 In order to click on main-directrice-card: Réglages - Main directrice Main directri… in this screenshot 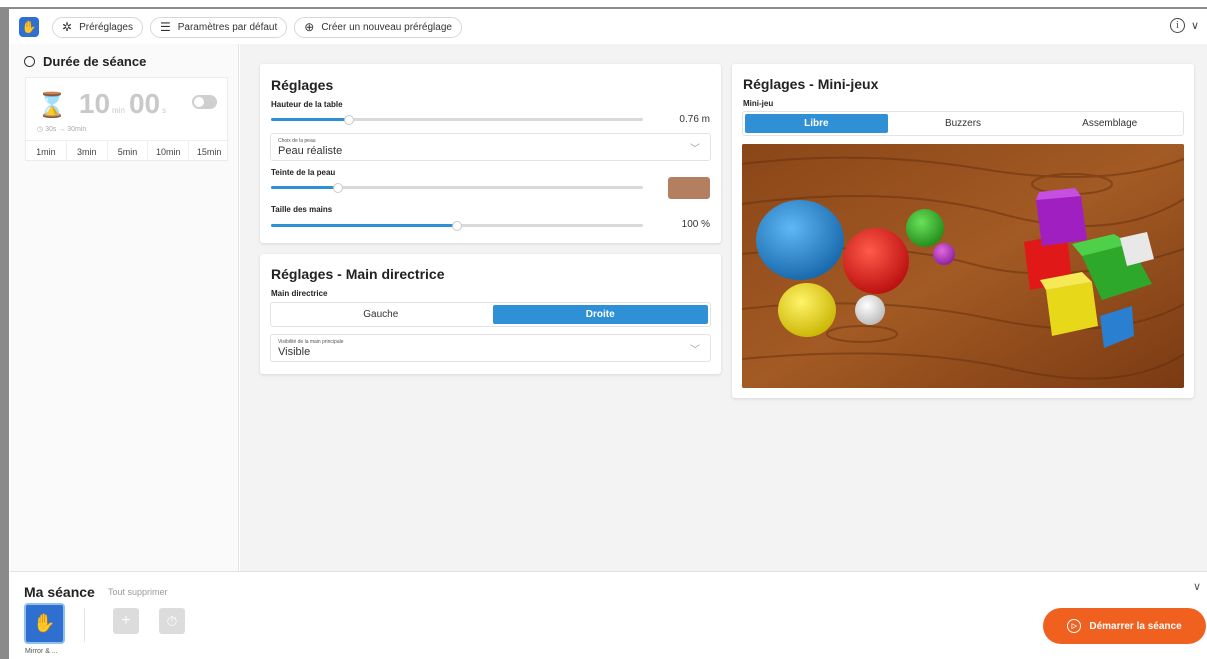, I will do `click(490, 314)`.